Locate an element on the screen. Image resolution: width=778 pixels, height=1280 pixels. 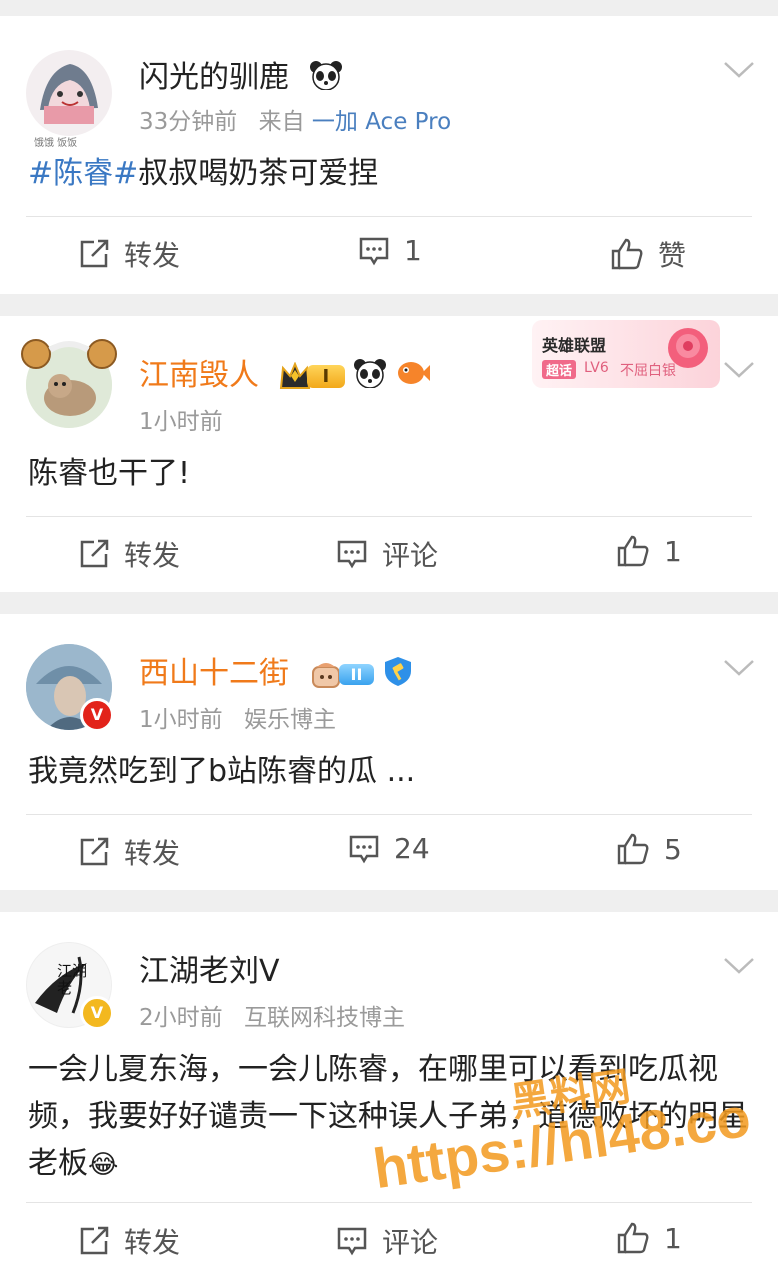
avatar is located at coordinates (69, 383).